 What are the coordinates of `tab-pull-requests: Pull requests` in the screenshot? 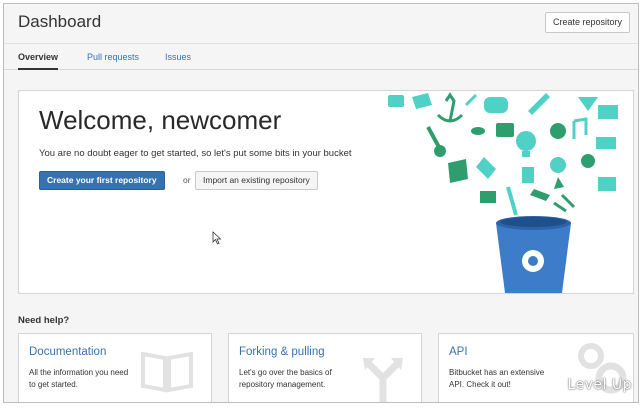 It's located at (113, 57).